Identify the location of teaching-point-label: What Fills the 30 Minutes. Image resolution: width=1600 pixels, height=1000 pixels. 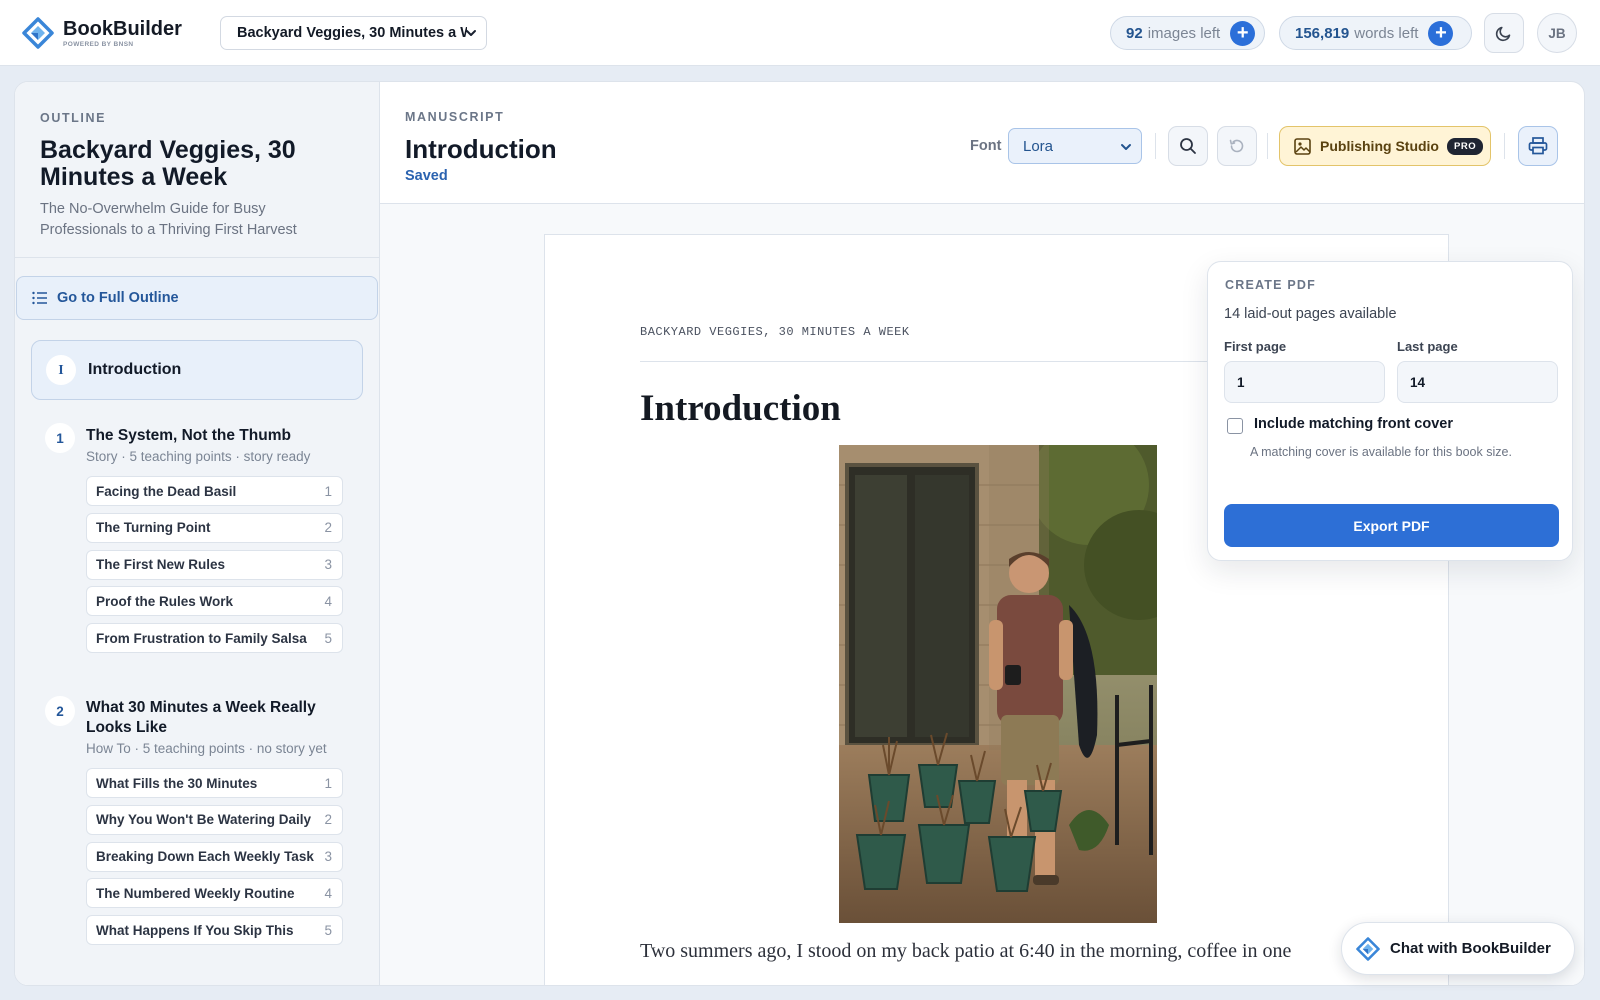
(177, 783).